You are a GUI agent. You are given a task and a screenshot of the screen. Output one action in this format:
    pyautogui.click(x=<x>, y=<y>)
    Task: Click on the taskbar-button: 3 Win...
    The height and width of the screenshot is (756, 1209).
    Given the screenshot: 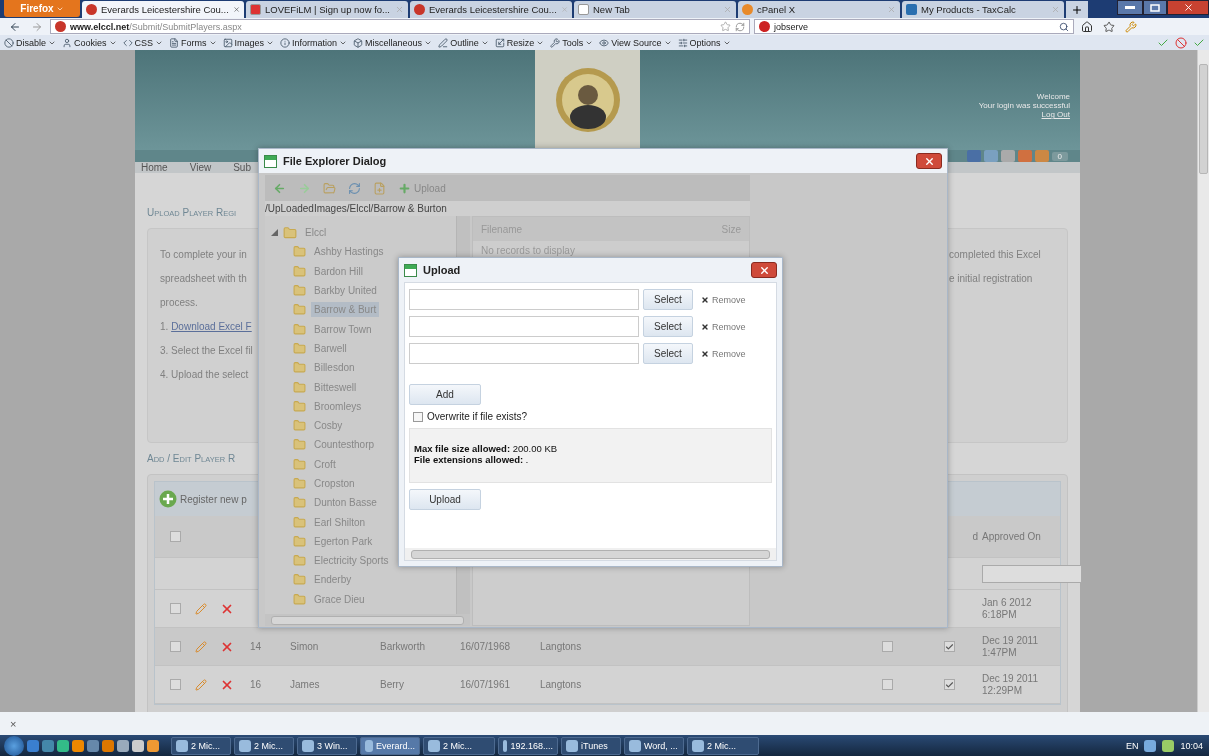 What is the action you would take?
    pyautogui.click(x=327, y=745)
    